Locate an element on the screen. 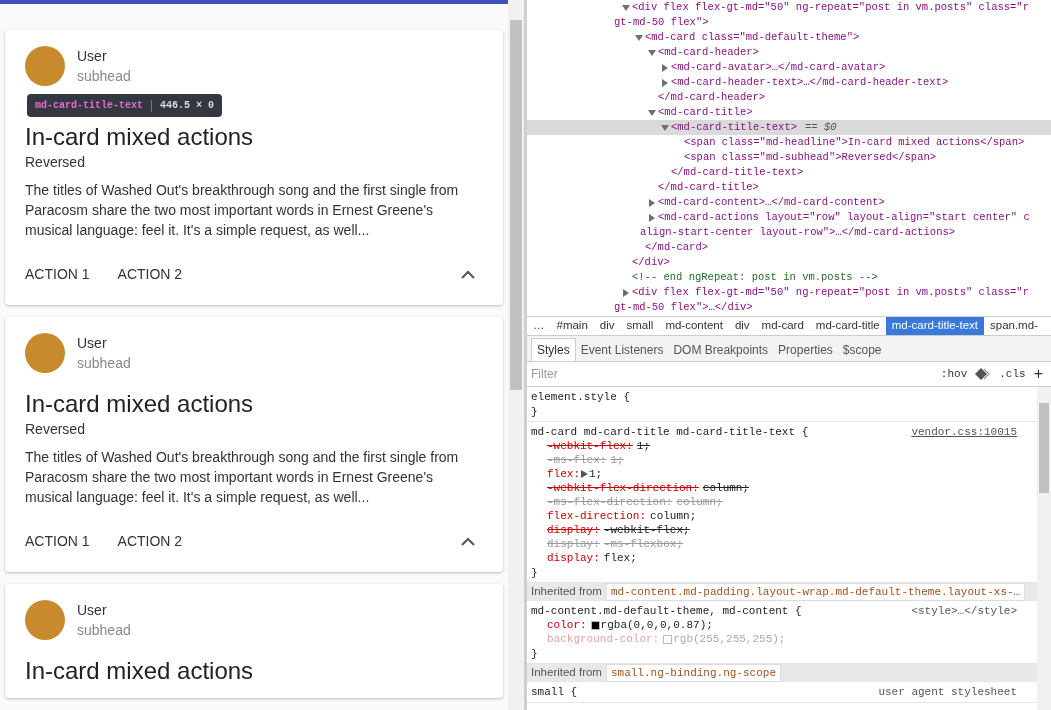 The height and width of the screenshot is (710, 1051). breadcrumb-item: #main is located at coordinates (572, 326).